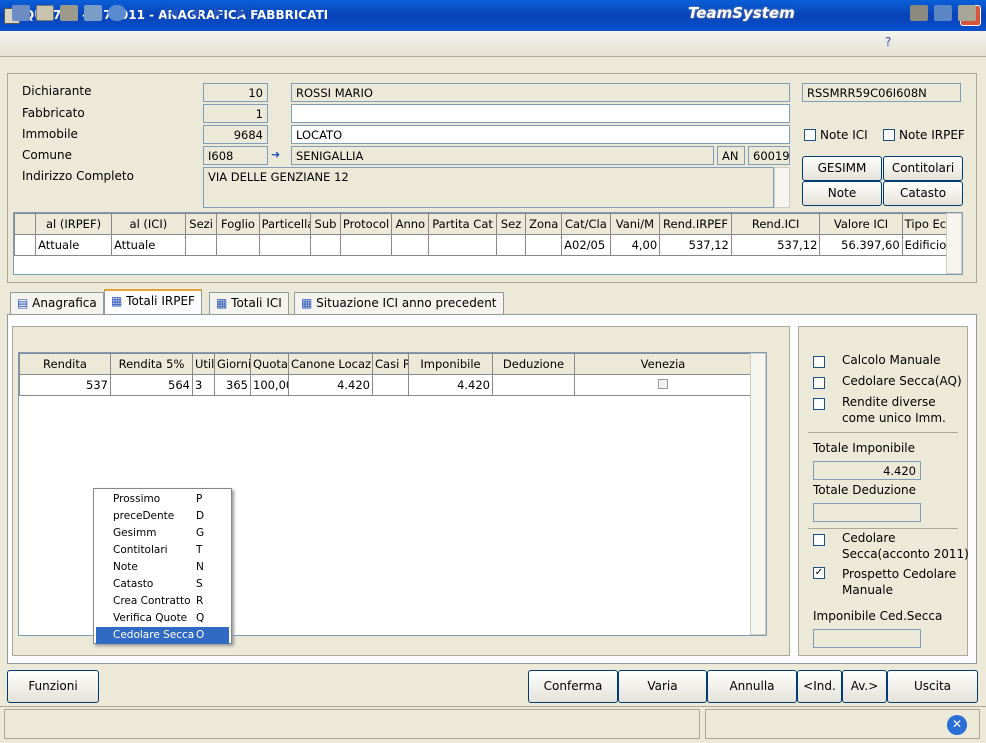 This screenshot has width=986, height=743. I want to click on cedolare-2011-checkbox, so click(819, 540).